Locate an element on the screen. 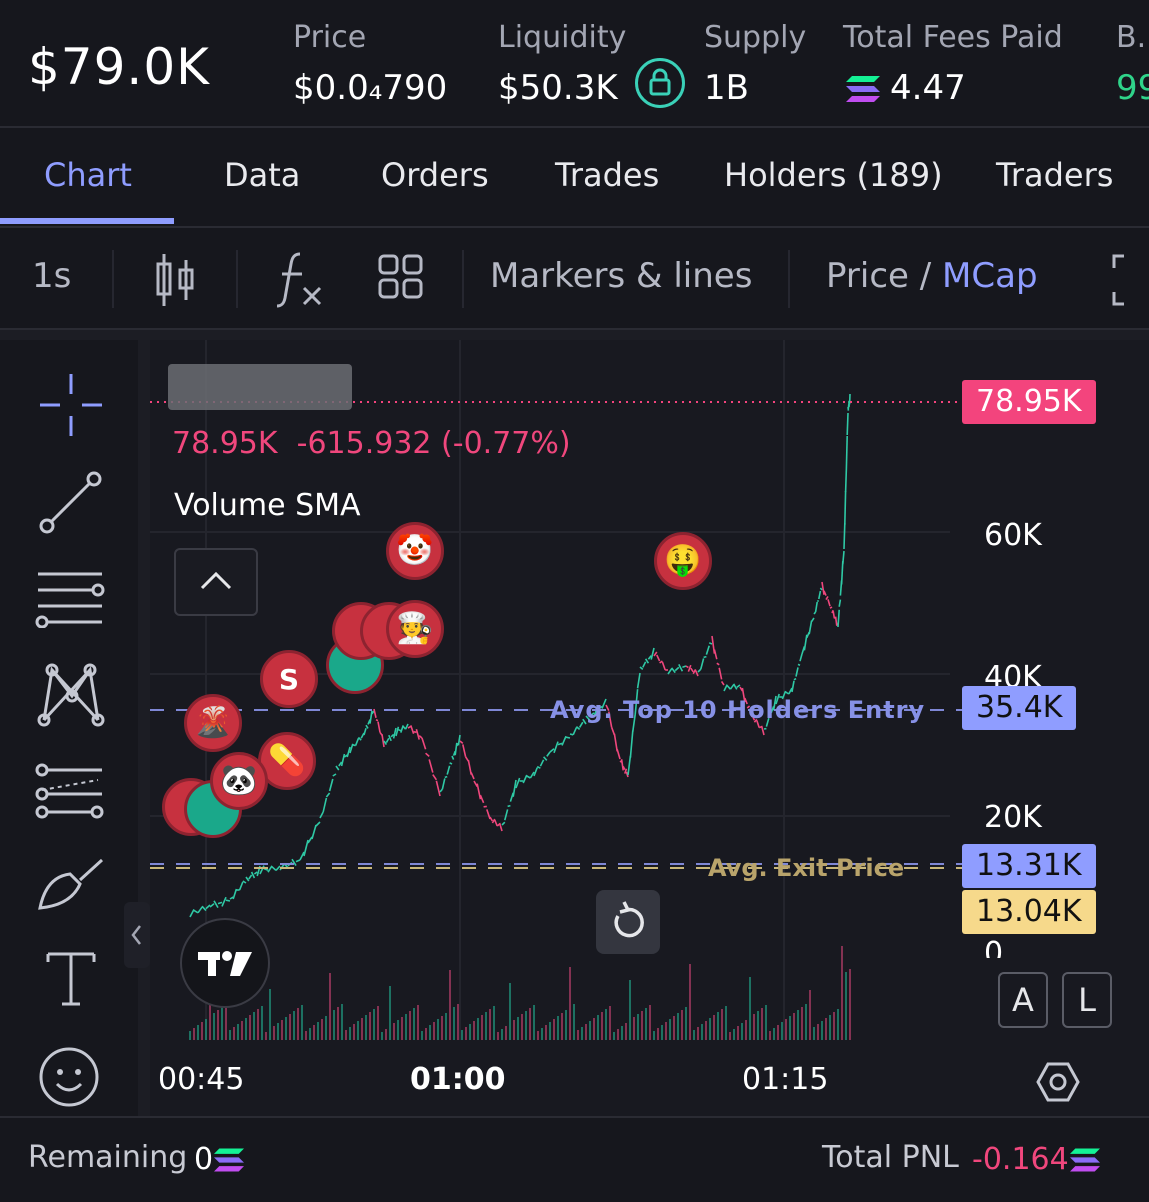 This screenshot has width=1149, height=1202. trade-marker: 🤡 is located at coordinates (415, 551).